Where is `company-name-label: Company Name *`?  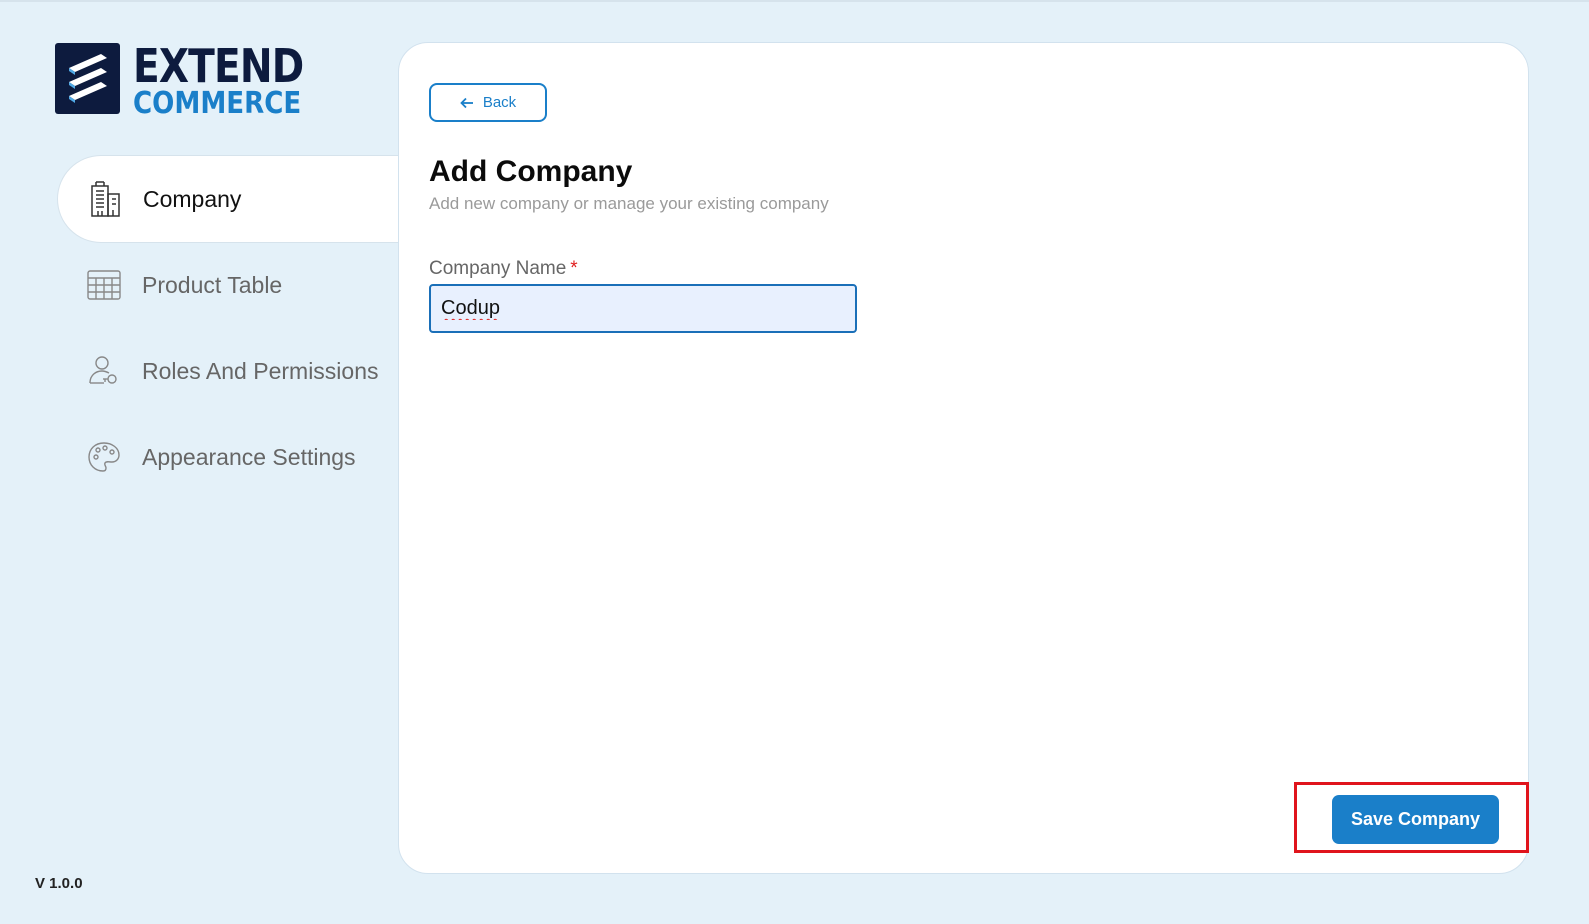 company-name-label: Company Name * is located at coordinates (503, 269).